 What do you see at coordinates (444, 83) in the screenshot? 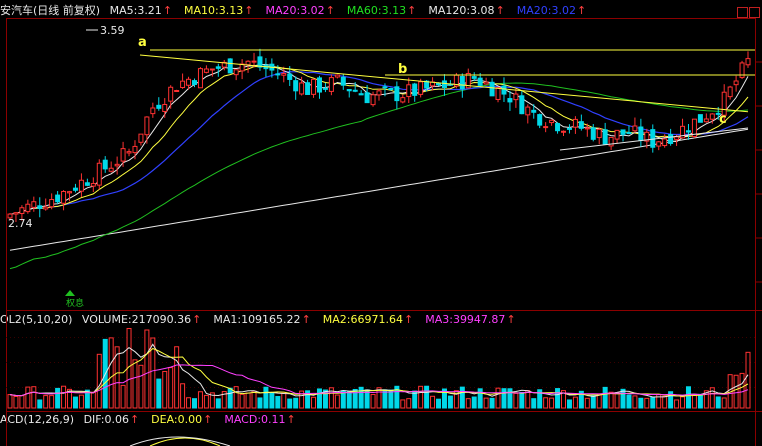
I see `trendline-descending` at bounding box center [444, 83].